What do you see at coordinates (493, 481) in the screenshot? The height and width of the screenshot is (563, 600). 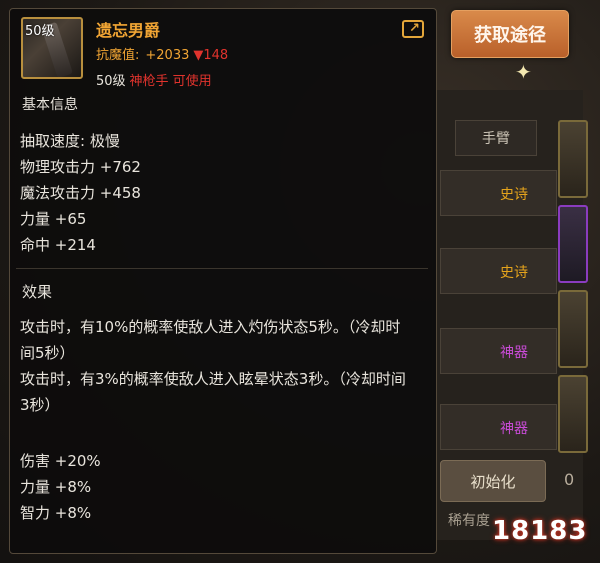 I see `initialize-button: 初始化` at bounding box center [493, 481].